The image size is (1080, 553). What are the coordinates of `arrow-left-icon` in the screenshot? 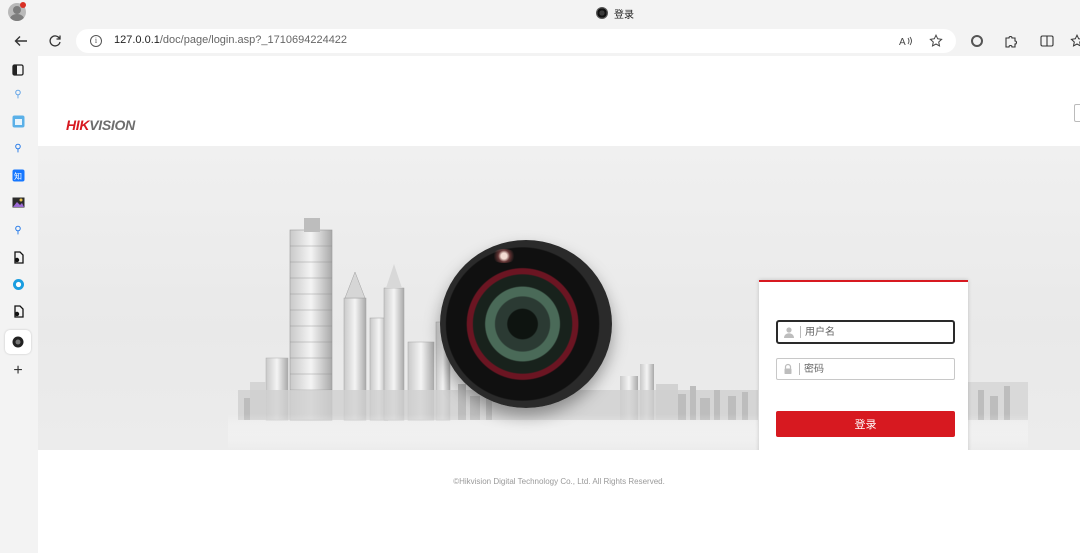 It's located at (20, 41).